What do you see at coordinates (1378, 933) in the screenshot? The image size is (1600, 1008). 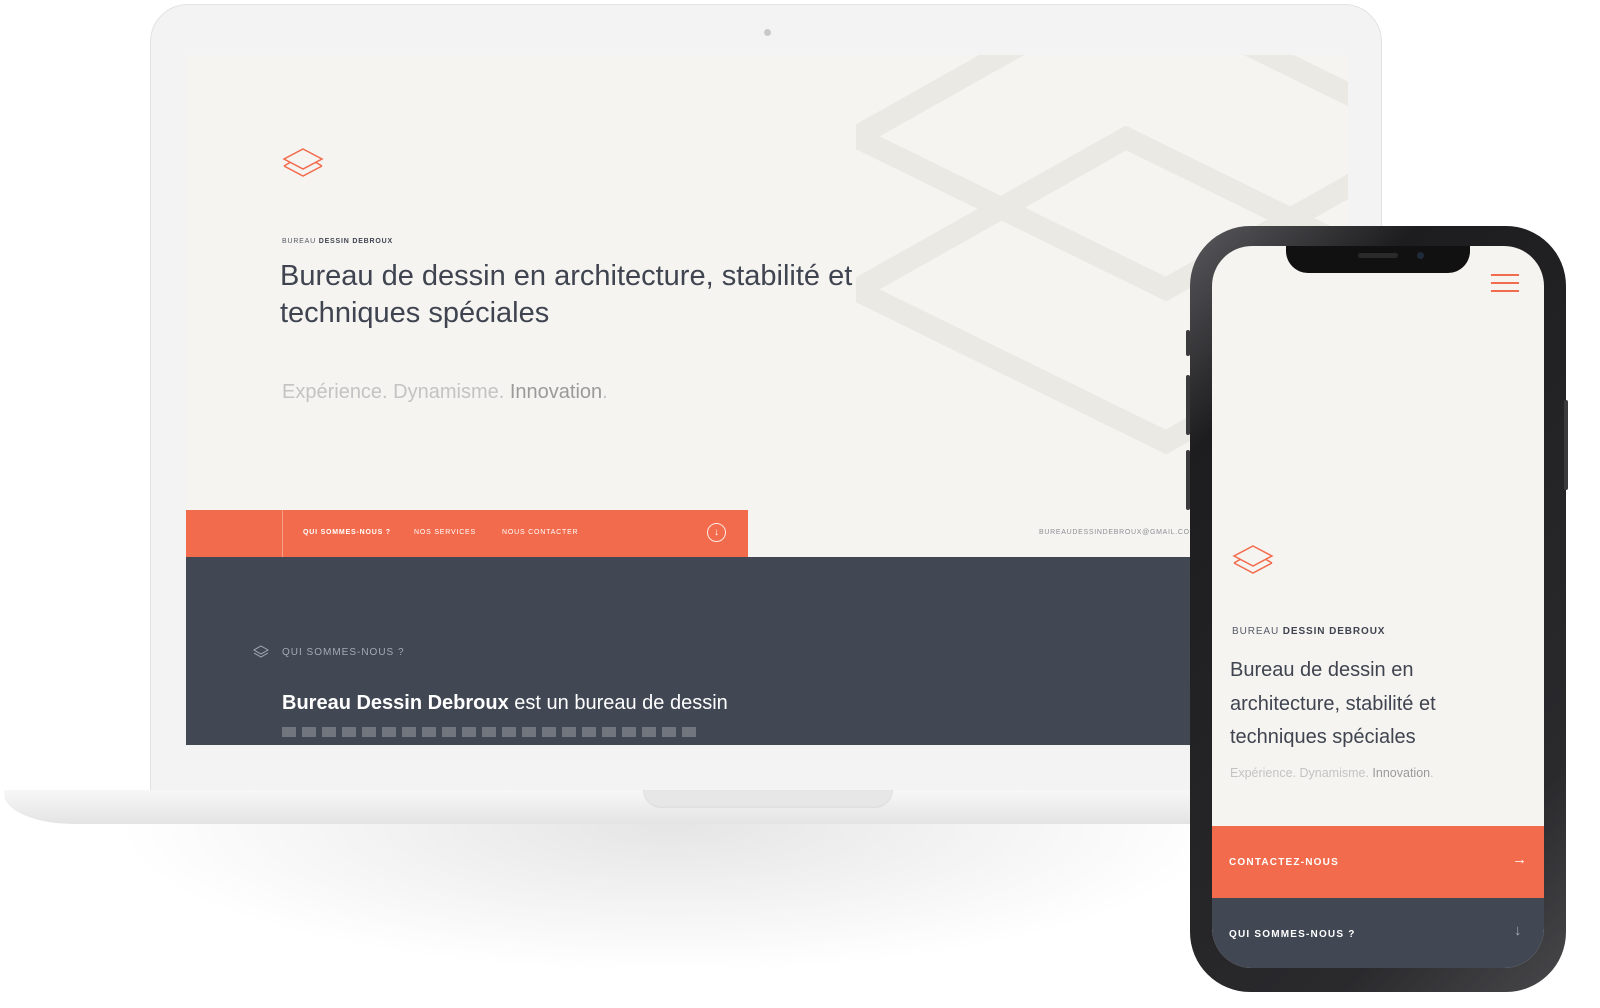 I see `about-section-link: QUI SOMMES-NOUS ? ↓` at bounding box center [1378, 933].